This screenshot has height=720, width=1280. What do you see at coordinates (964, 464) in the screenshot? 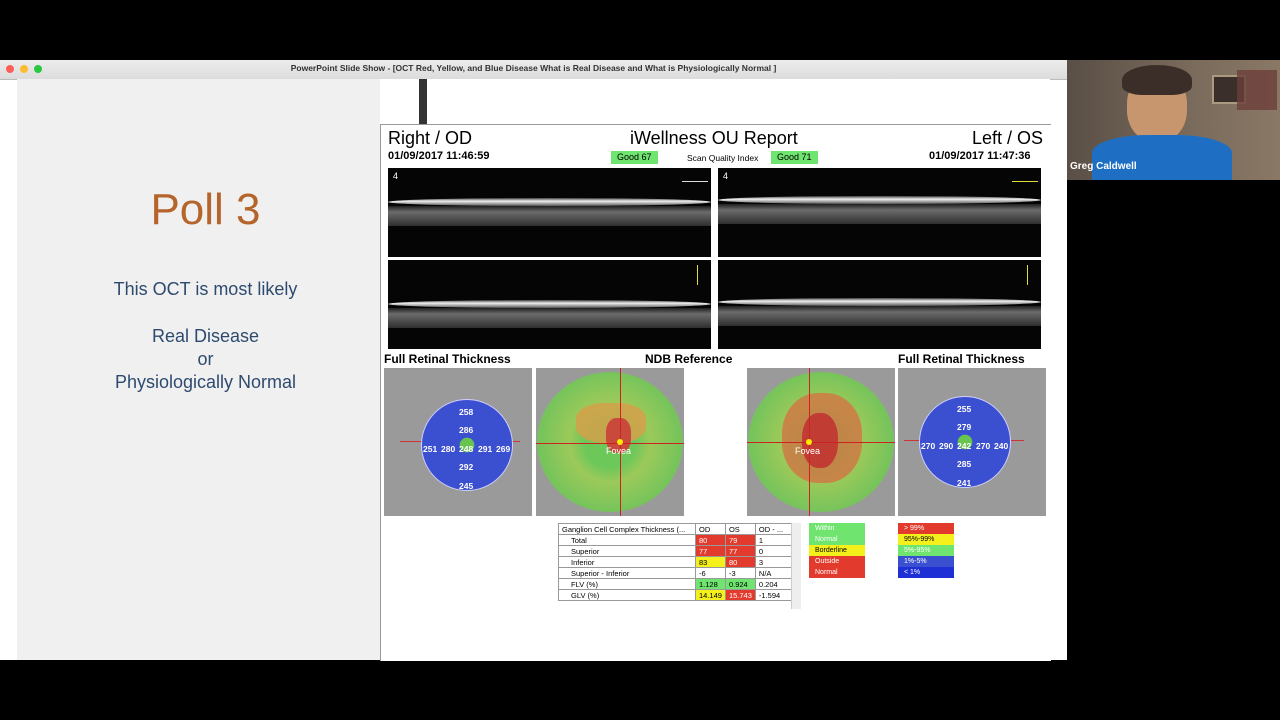
I see `os-value-inner-bottom: 285` at bounding box center [964, 464].